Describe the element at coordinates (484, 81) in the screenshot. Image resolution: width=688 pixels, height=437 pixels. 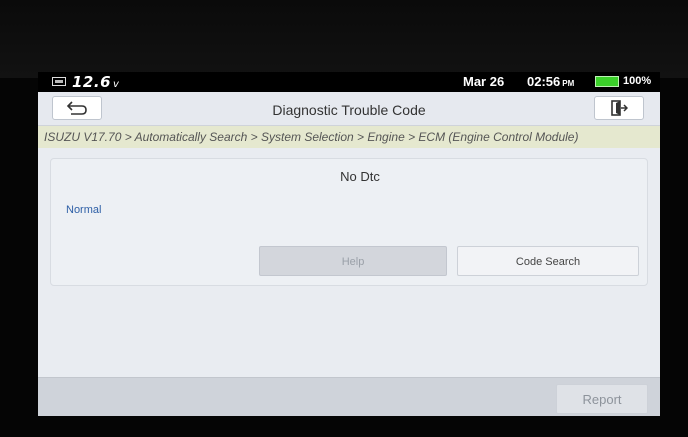
I see `status-date: Mar 26` at that location.